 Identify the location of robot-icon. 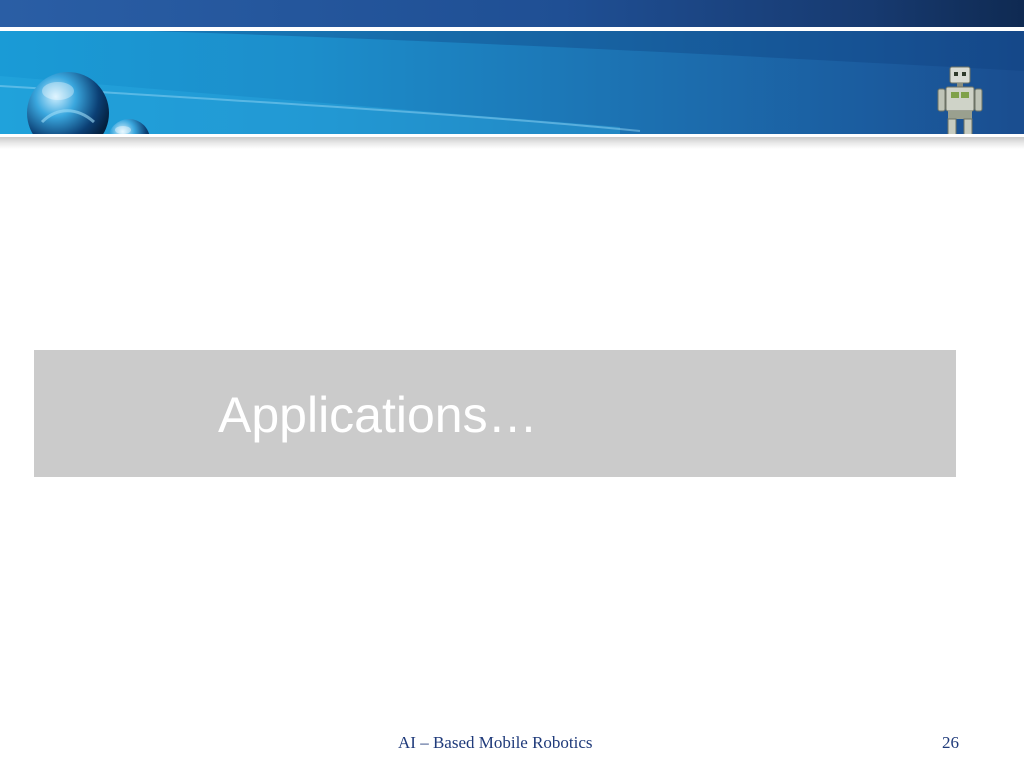
(960, 100).